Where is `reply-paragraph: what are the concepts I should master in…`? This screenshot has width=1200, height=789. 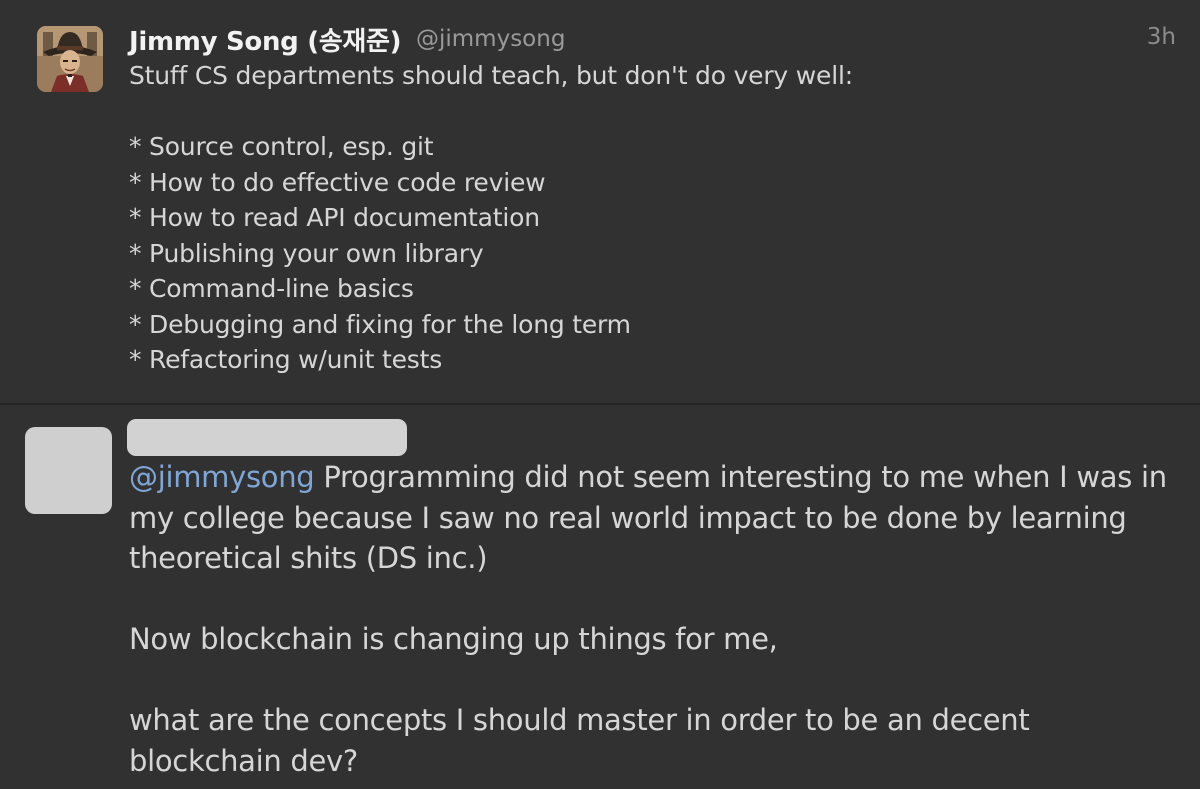
reply-paragraph: what are the concepts I should master in… is located at coordinates (579, 740).